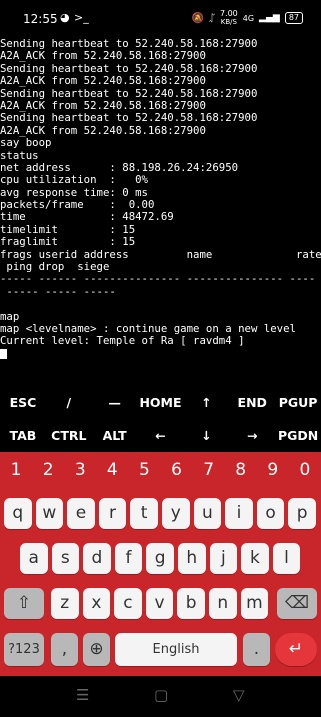  What do you see at coordinates (197, 18) in the screenshot?
I see `mute-icon: 🔕` at bounding box center [197, 18].